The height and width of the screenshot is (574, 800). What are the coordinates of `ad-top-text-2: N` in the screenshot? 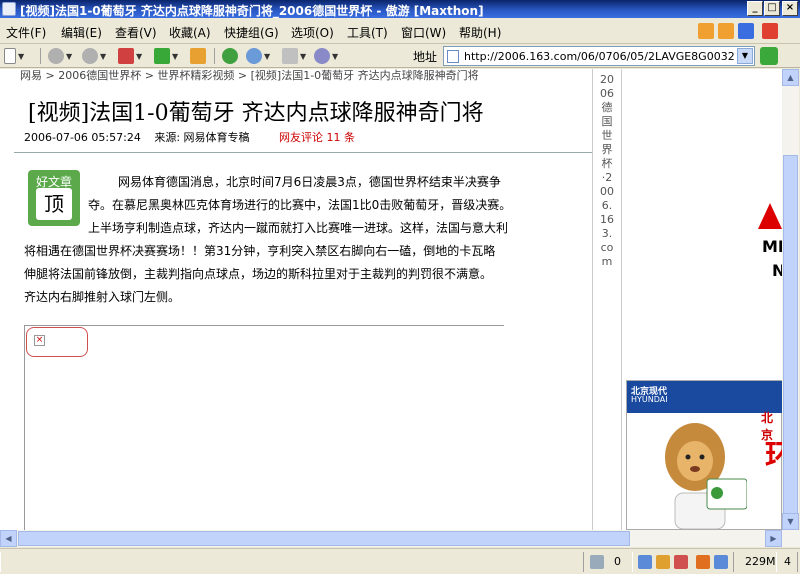 It's located at (777, 270).